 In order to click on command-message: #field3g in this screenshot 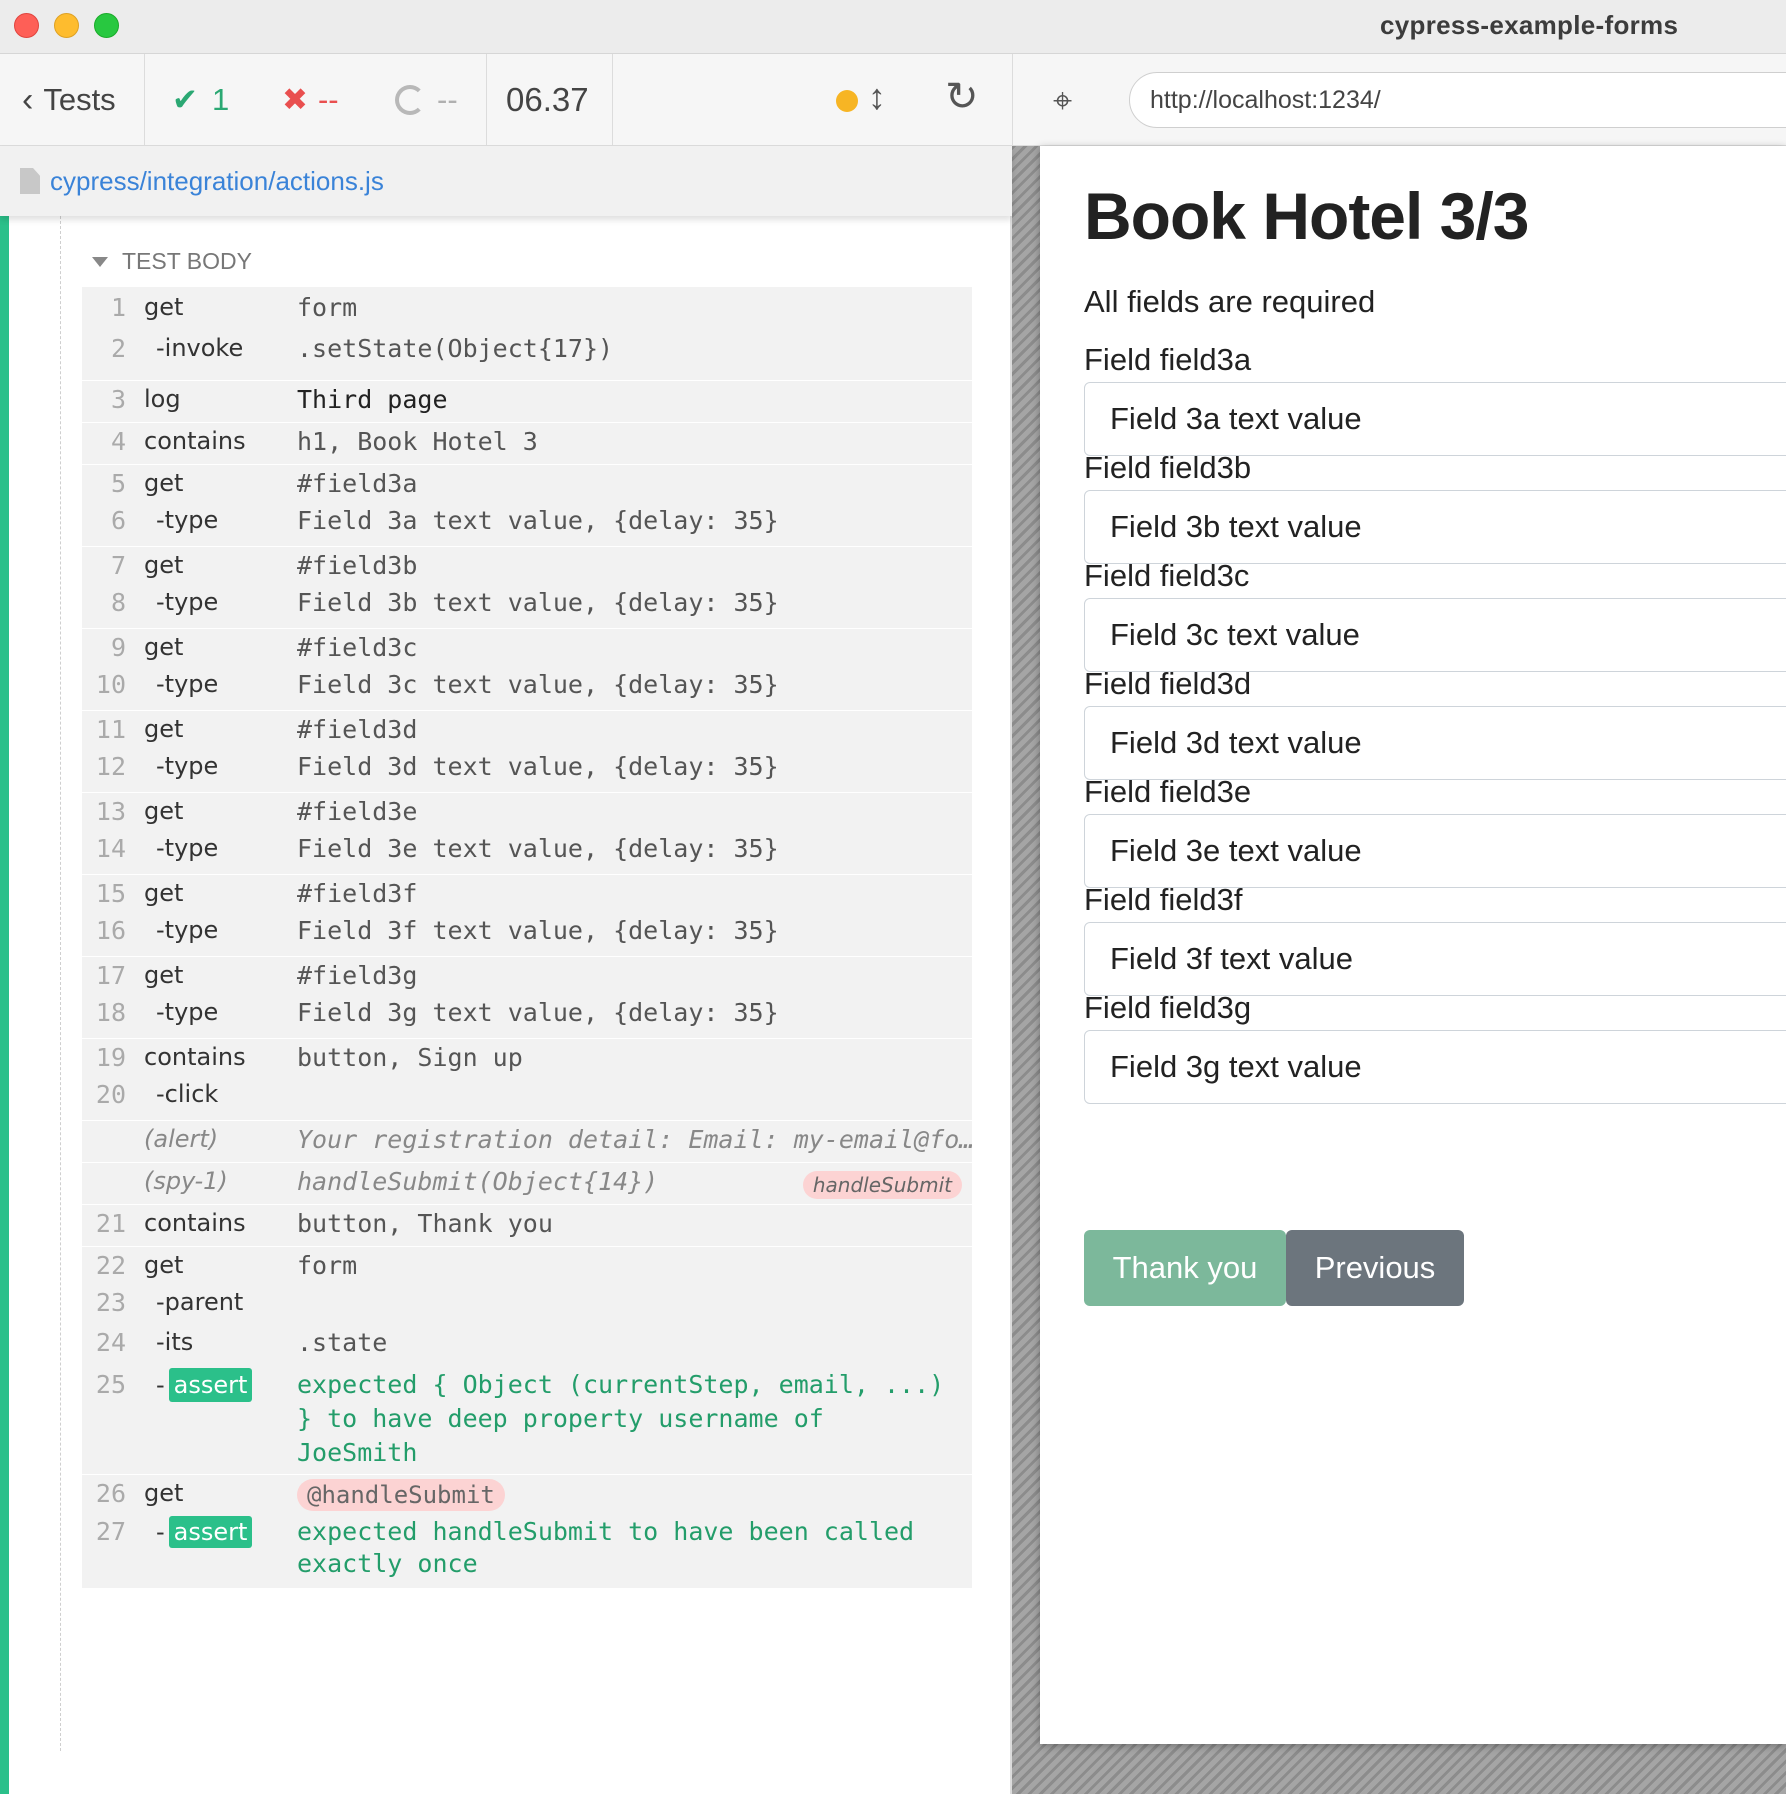, I will do `click(357, 975)`.